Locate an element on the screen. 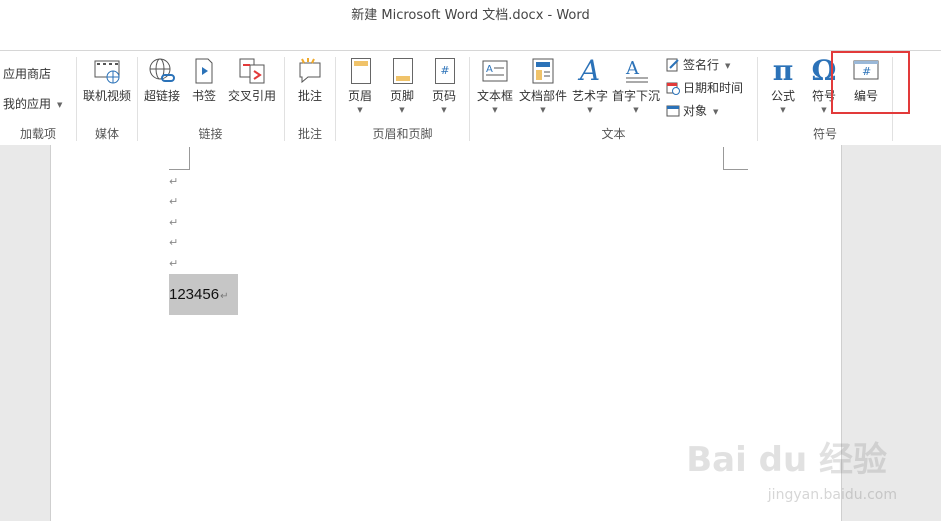  online-video-label: 联机视频 is located at coordinates (106, 96).